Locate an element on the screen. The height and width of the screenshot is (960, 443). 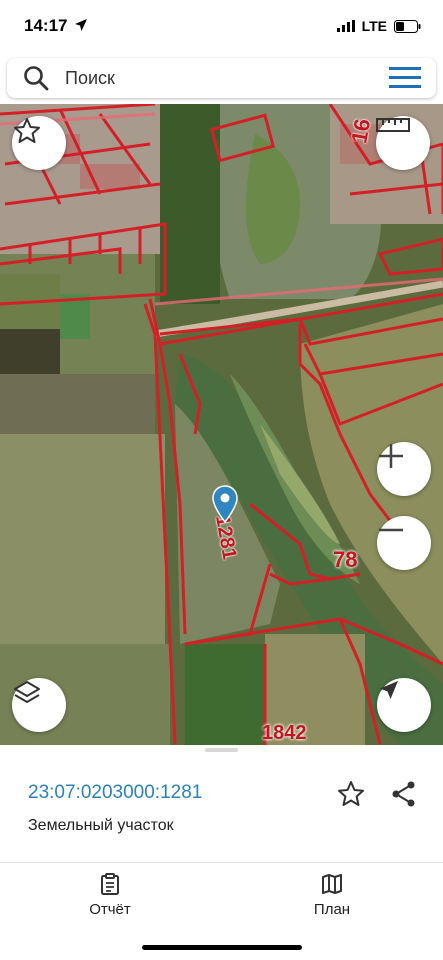
status-time: 14:17 is located at coordinates (56, 26).